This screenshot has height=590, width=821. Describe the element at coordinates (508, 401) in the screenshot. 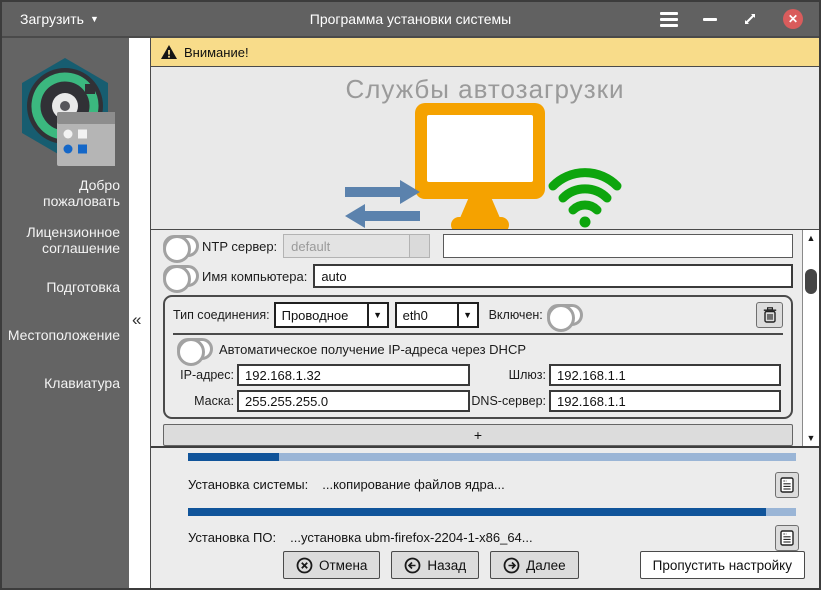

I see `dns-label: DNS-сервер:` at that location.